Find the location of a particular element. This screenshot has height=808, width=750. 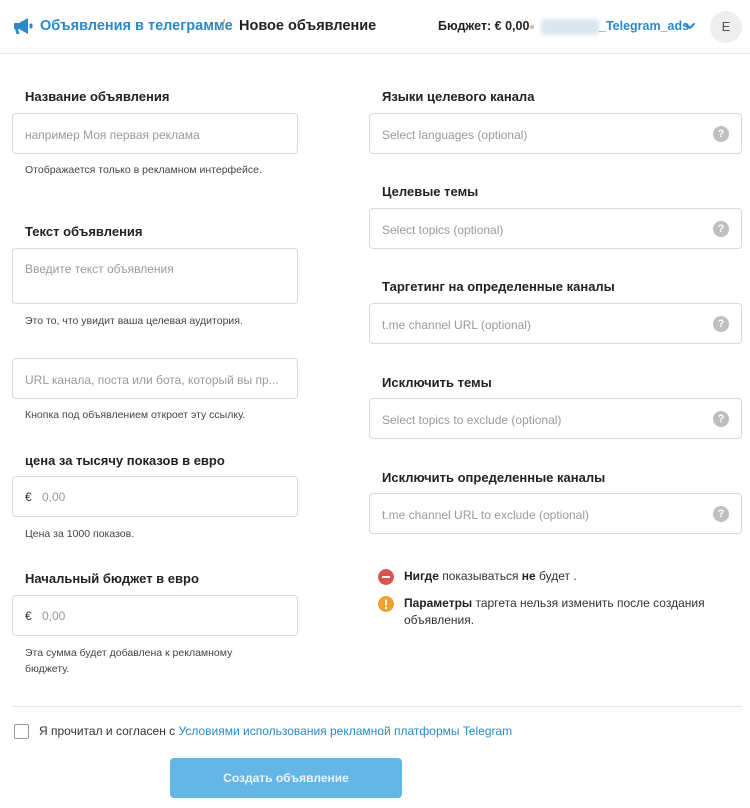

budget-display: Бюджет: € 0,00 is located at coordinates (484, 26).